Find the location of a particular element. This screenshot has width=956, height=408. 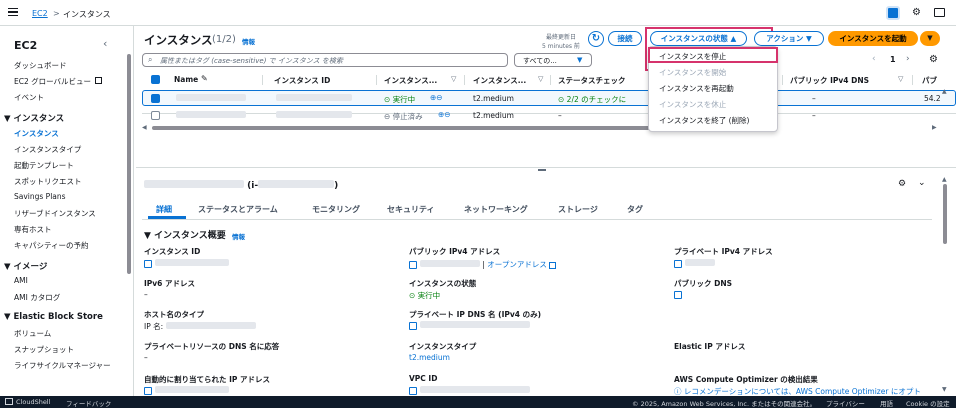

cookie-settings-link: Cookie の設定 is located at coordinates (928, 403).